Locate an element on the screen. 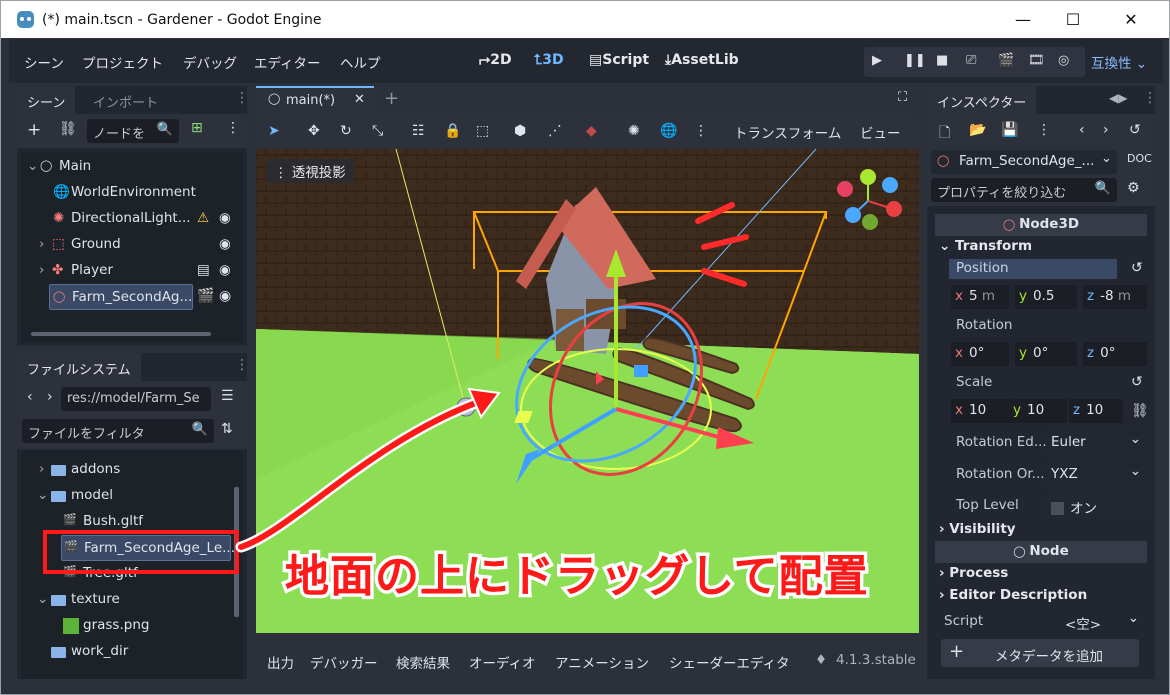 Image resolution: width=1170 pixels, height=695 pixels. new-resource-icon: 🗋 is located at coordinates (944, 134).